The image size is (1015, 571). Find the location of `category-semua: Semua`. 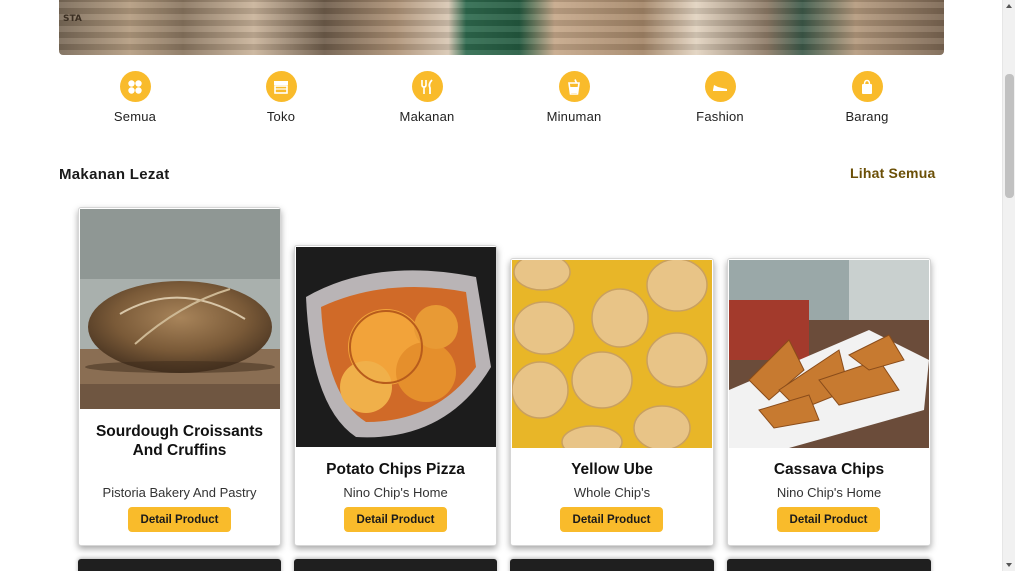

category-semua: Semua is located at coordinates (135, 97).